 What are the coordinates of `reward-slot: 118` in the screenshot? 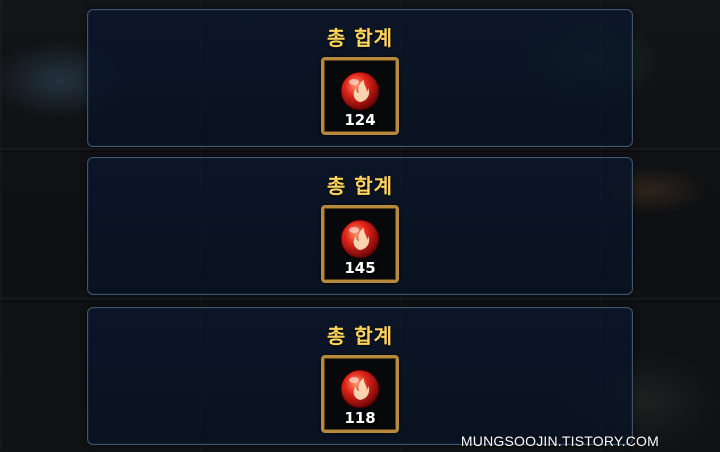 It's located at (360, 394).